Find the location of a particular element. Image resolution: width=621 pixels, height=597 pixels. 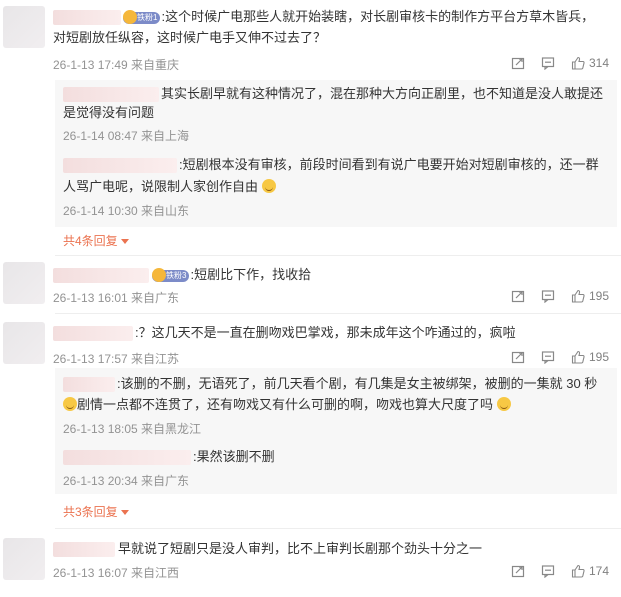

comment-text-line2: 对短剧放任纵容，这时候广电手又伸不过去了？ is located at coordinates (190, 37).